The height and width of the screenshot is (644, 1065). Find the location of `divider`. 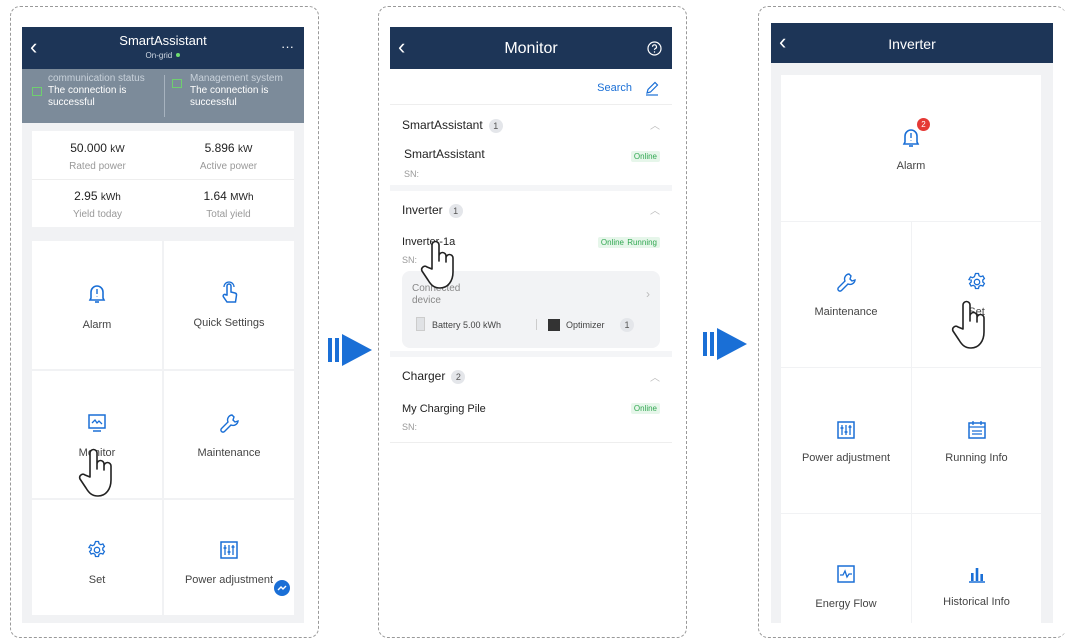

divider is located at coordinates (536, 324).